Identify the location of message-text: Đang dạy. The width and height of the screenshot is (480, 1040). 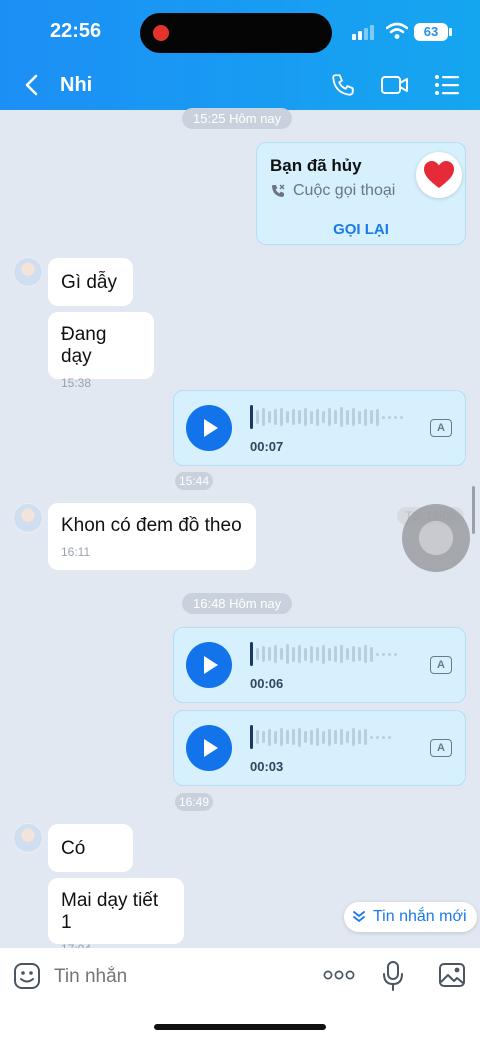
(84, 345).